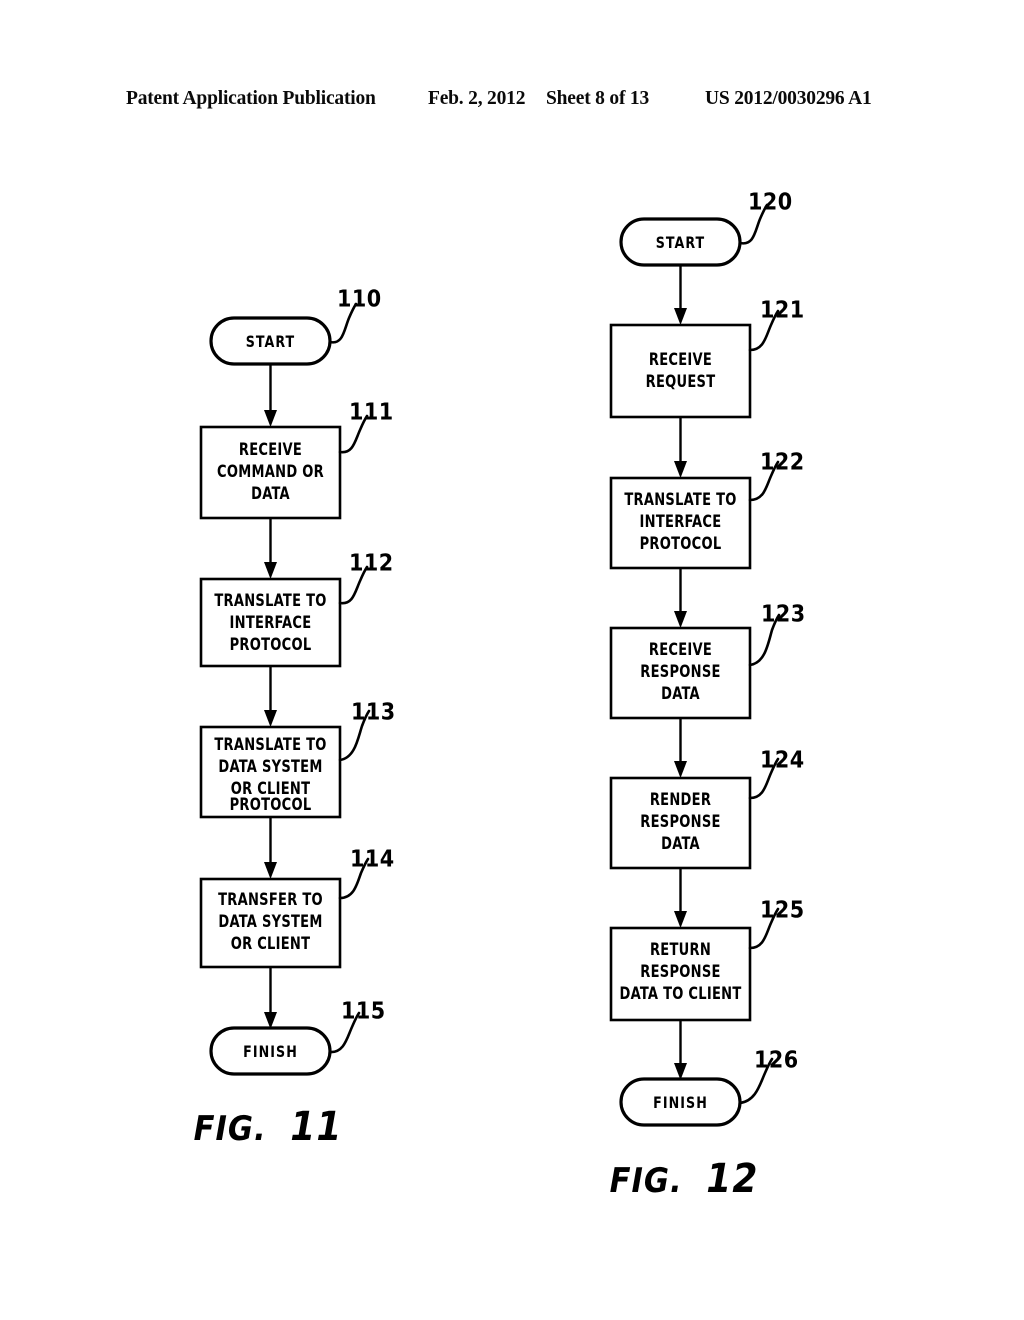  I want to click on fig12-callout-125: 125, so click(782, 911).